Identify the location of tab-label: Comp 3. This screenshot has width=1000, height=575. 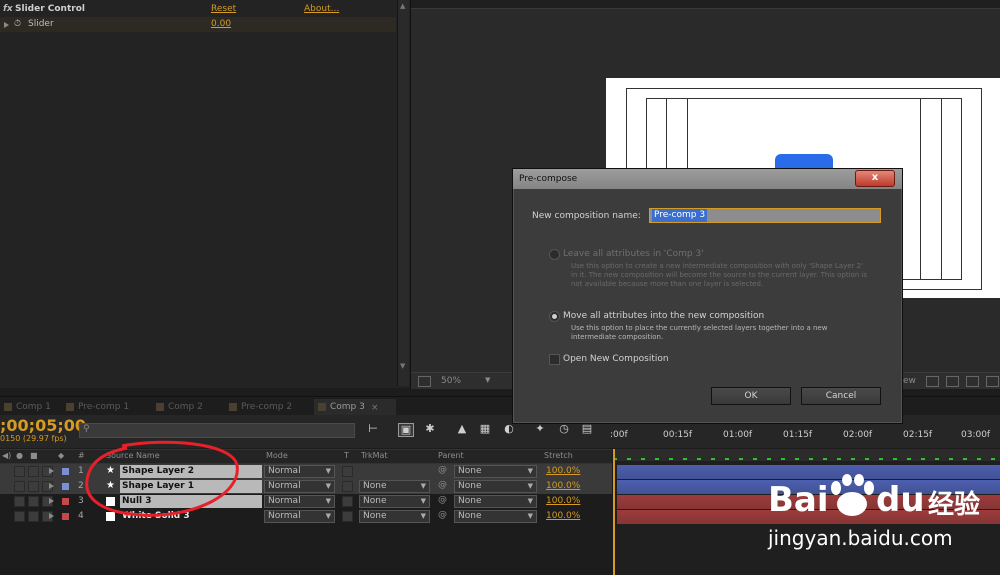
(347, 407).